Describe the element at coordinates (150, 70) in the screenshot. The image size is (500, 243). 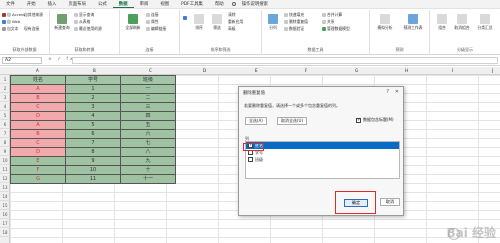
I see `column-header-c: C` at that location.